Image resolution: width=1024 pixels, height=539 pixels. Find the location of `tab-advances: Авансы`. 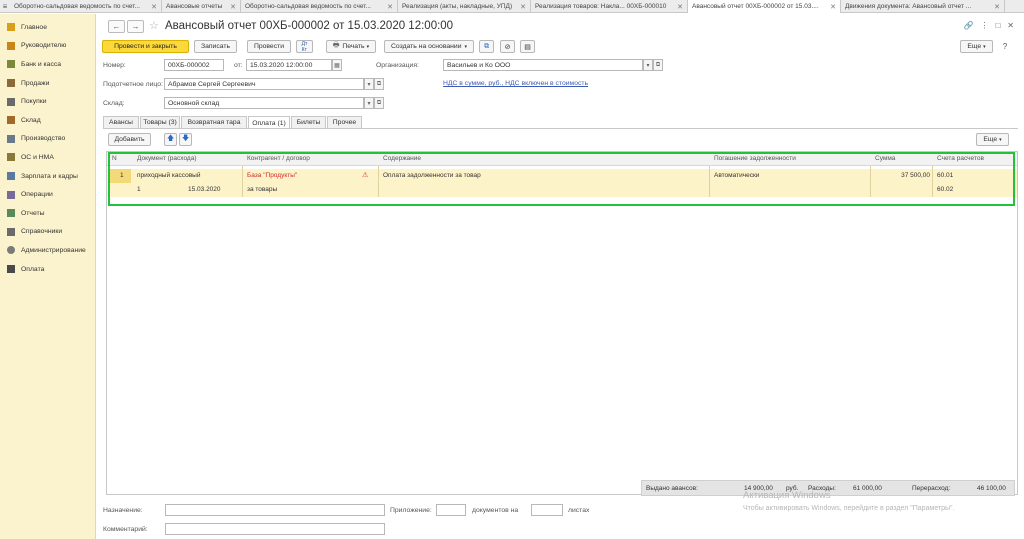

tab-advances: Авансы is located at coordinates (121, 122).